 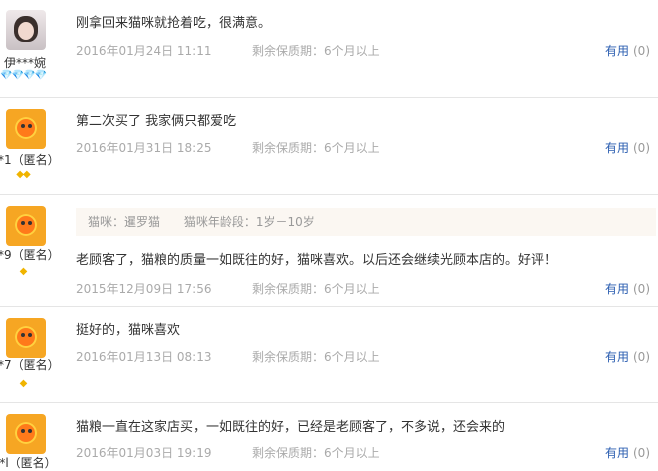 I want to click on reviewer-name: 伊***婉, so click(x=24, y=63).